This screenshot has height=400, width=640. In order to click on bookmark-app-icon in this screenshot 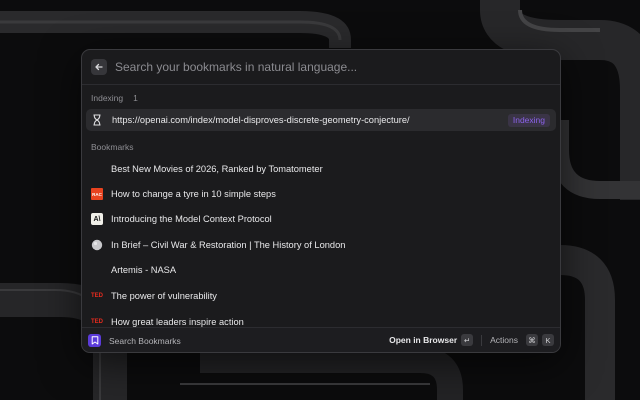, I will do `click(94, 340)`.